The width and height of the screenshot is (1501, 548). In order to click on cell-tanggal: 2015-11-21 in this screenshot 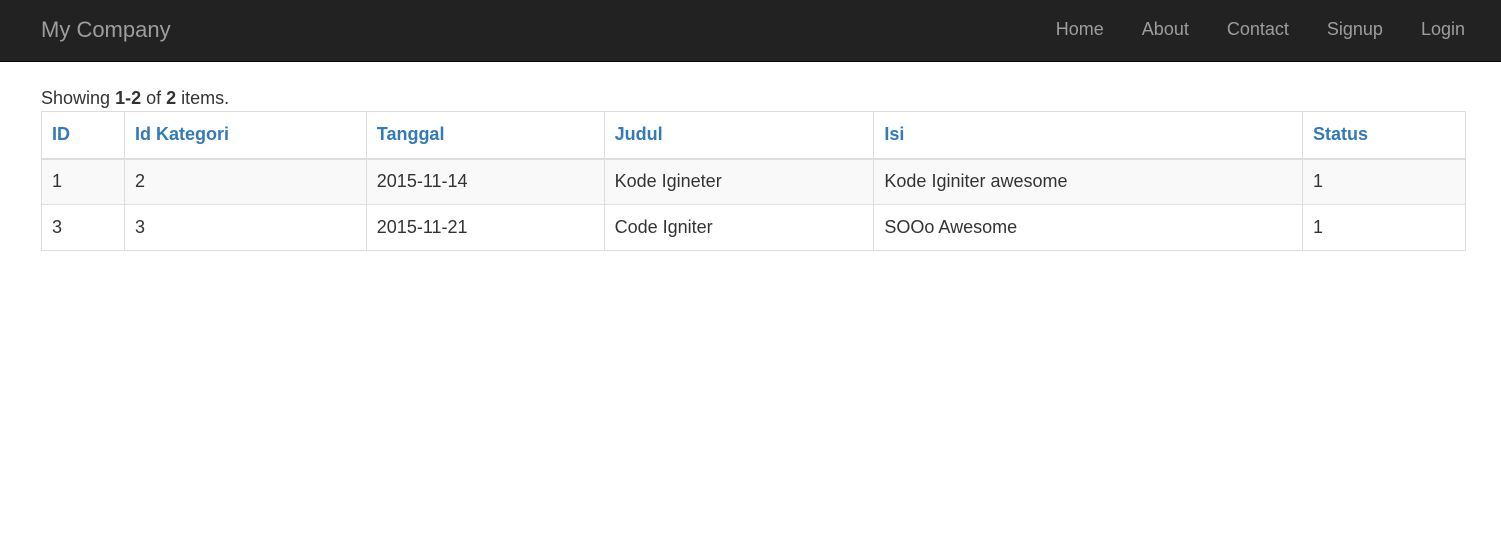, I will do `click(485, 227)`.